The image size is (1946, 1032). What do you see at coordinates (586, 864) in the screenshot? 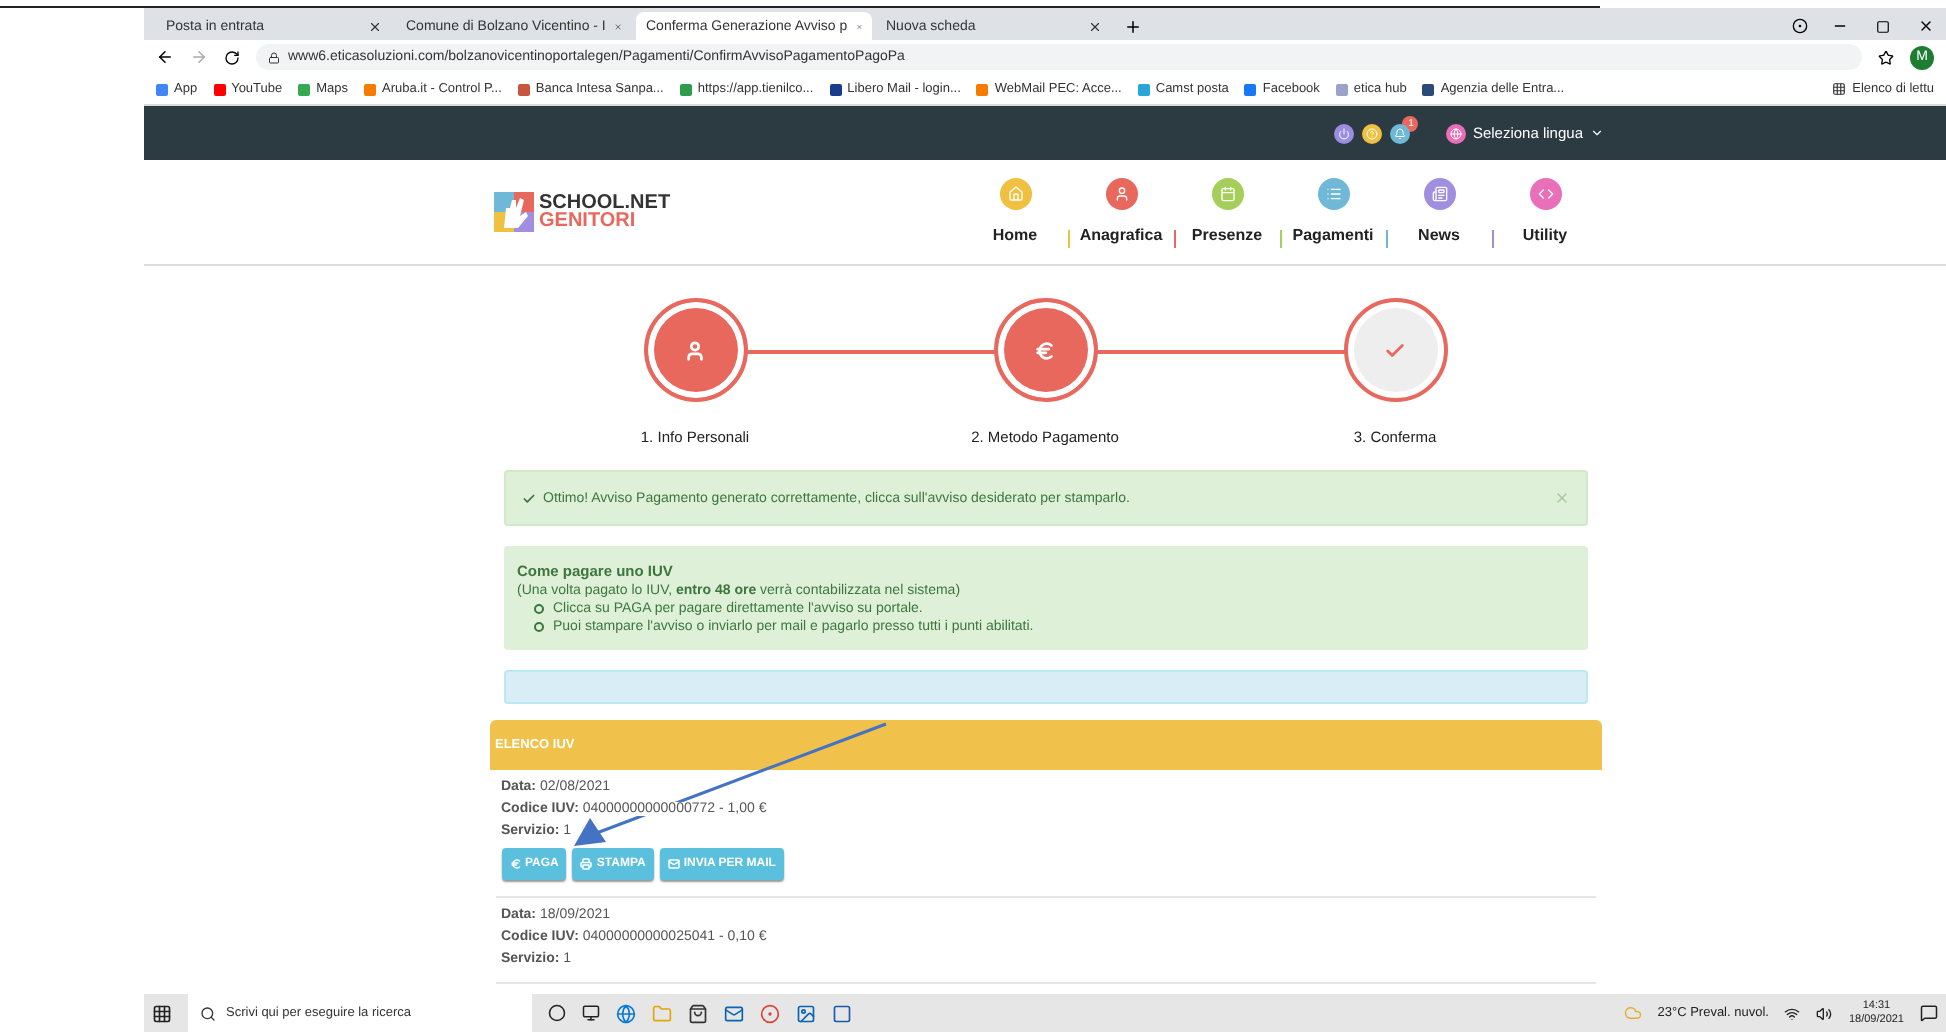
I see `printer-icon` at bounding box center [586, 864].